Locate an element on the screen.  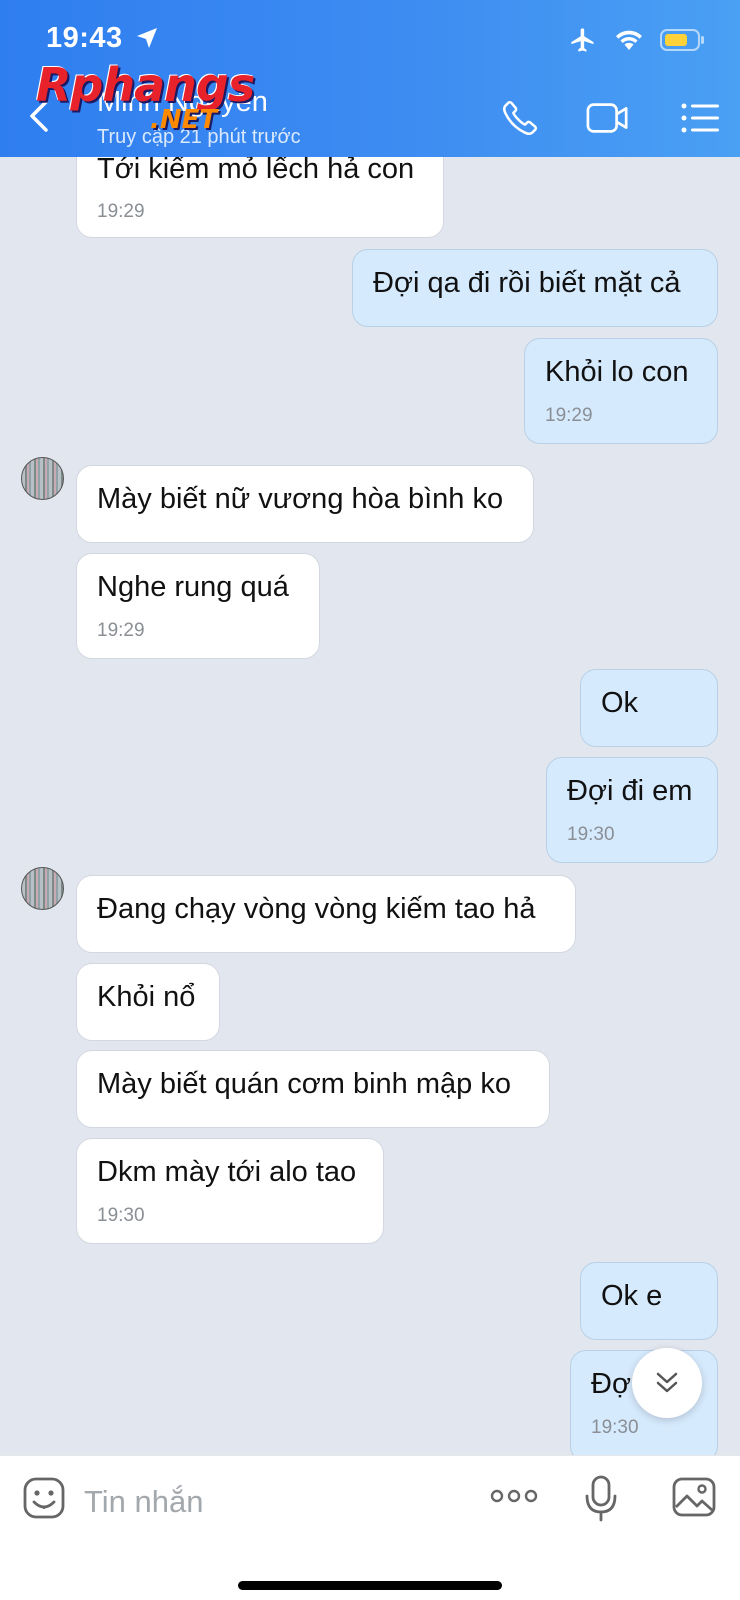
microphone-icon is located at coordinates (601, 1498).